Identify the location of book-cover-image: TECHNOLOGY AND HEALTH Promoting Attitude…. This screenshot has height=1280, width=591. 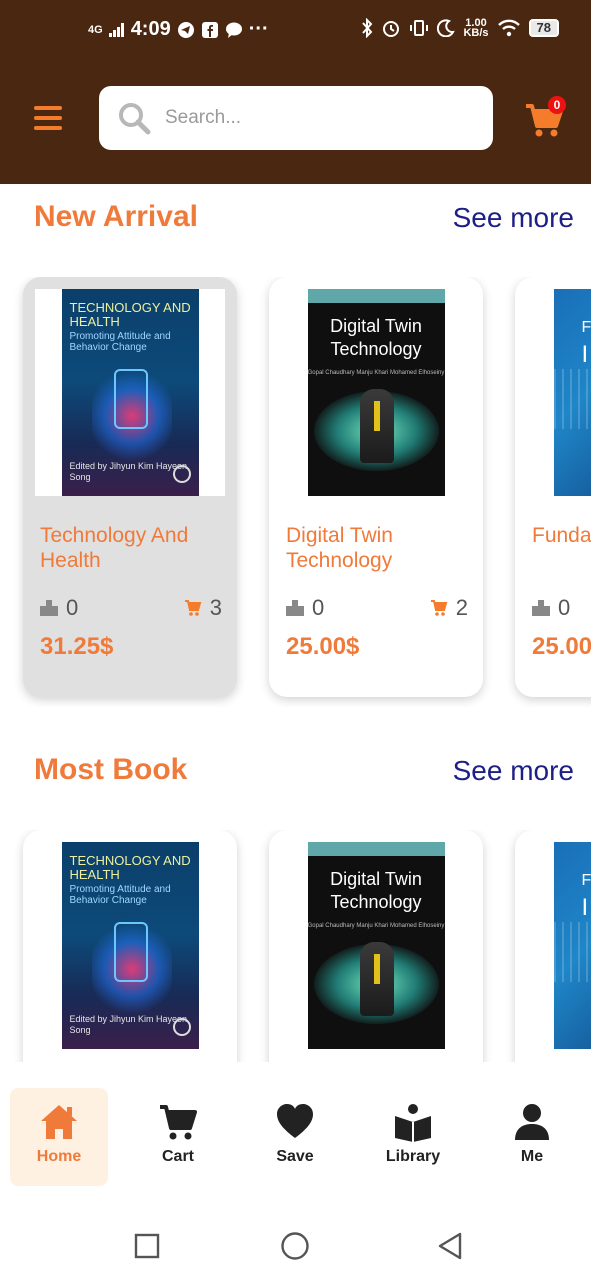
(130, 945).